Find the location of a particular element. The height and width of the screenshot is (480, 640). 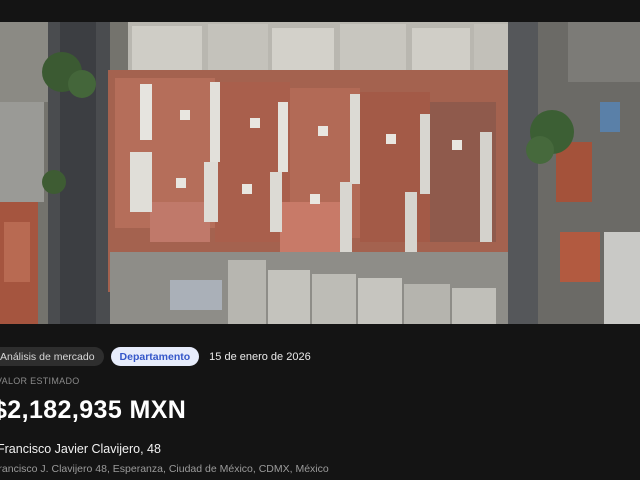

estimate-label: VALOR ESTIMADO is located at coordinates (40, 381).